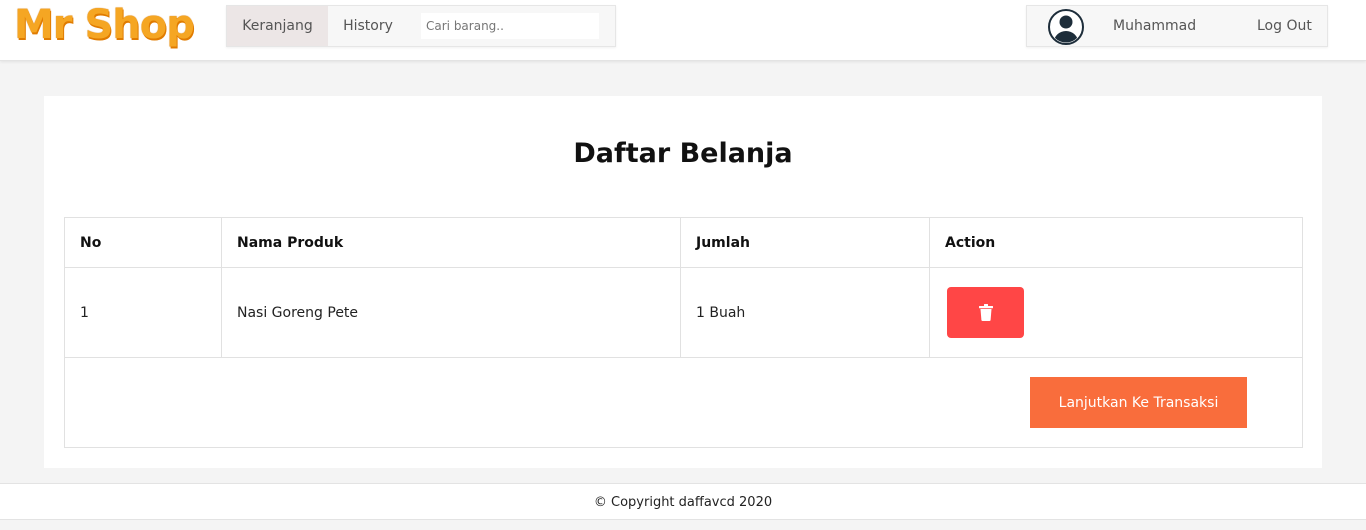 This screenshot has height=530, width=1366. I want to click on copyright-text: © Copyright daffavcd 2020, so click(683, 502).